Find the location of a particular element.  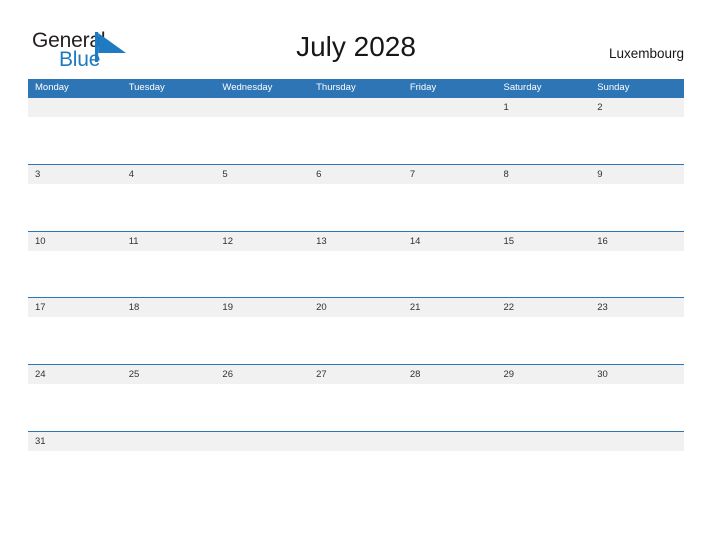

day-cell: 4 is located at coordinates (169, 174).